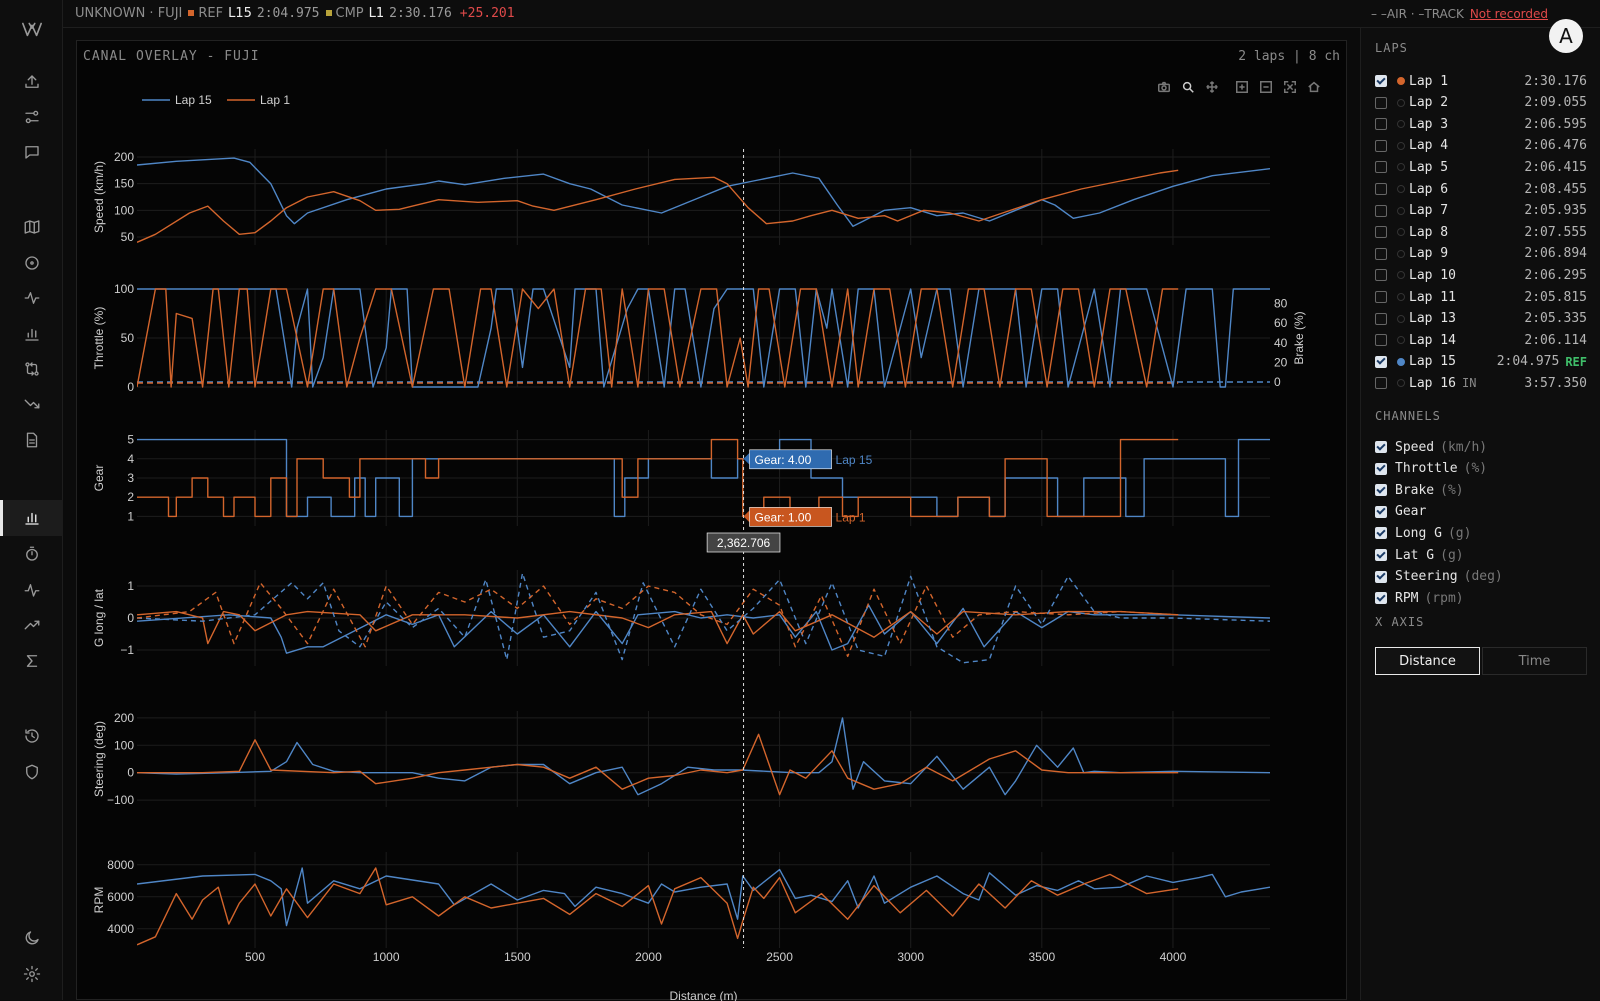 This screenshot has width=1600, height=1001. What do you see at coordinates (1481, 211) in the screenshot?
I see `lap-row: Lap 7 2:05.935` at bounding box center [1481, 211].